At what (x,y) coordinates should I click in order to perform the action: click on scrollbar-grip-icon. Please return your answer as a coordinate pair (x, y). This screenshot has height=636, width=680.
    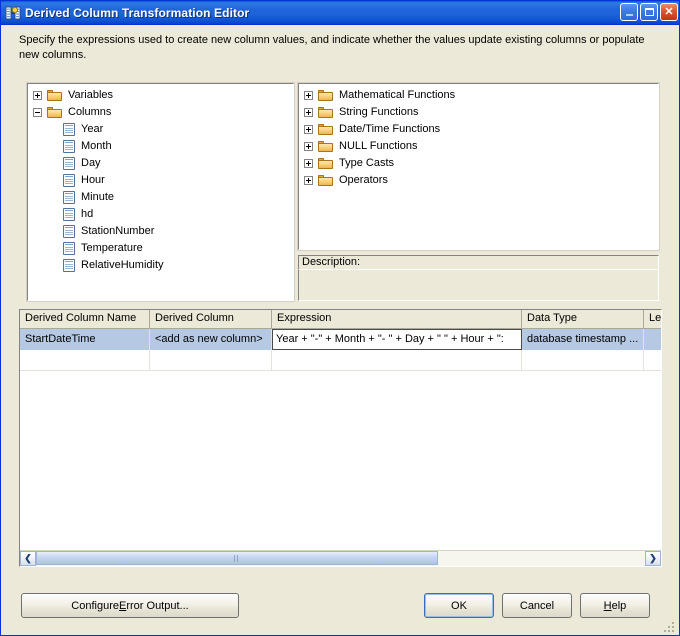
    Looking at the image, I should click on (236, 558).